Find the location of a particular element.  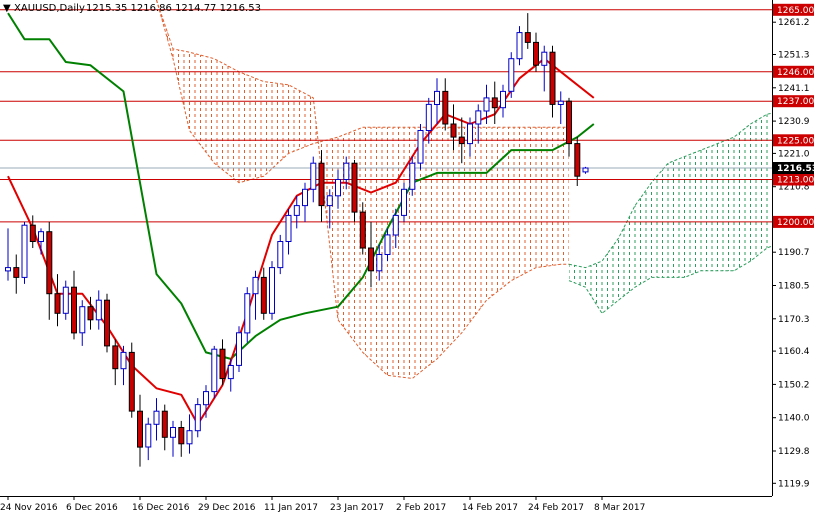

y-tick-label: 1251.3 is located at coordinates (794, 56).